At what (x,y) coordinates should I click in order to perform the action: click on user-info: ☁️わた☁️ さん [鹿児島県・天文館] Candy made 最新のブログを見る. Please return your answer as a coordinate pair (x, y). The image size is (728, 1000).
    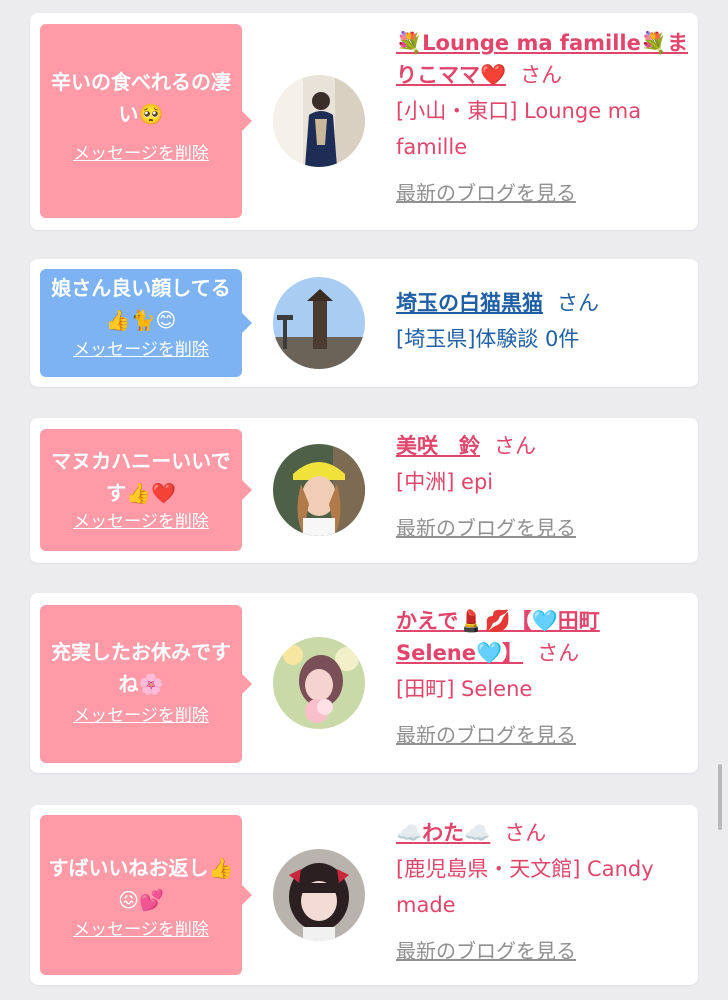
    Looking at the image, I should click on (544, 890).